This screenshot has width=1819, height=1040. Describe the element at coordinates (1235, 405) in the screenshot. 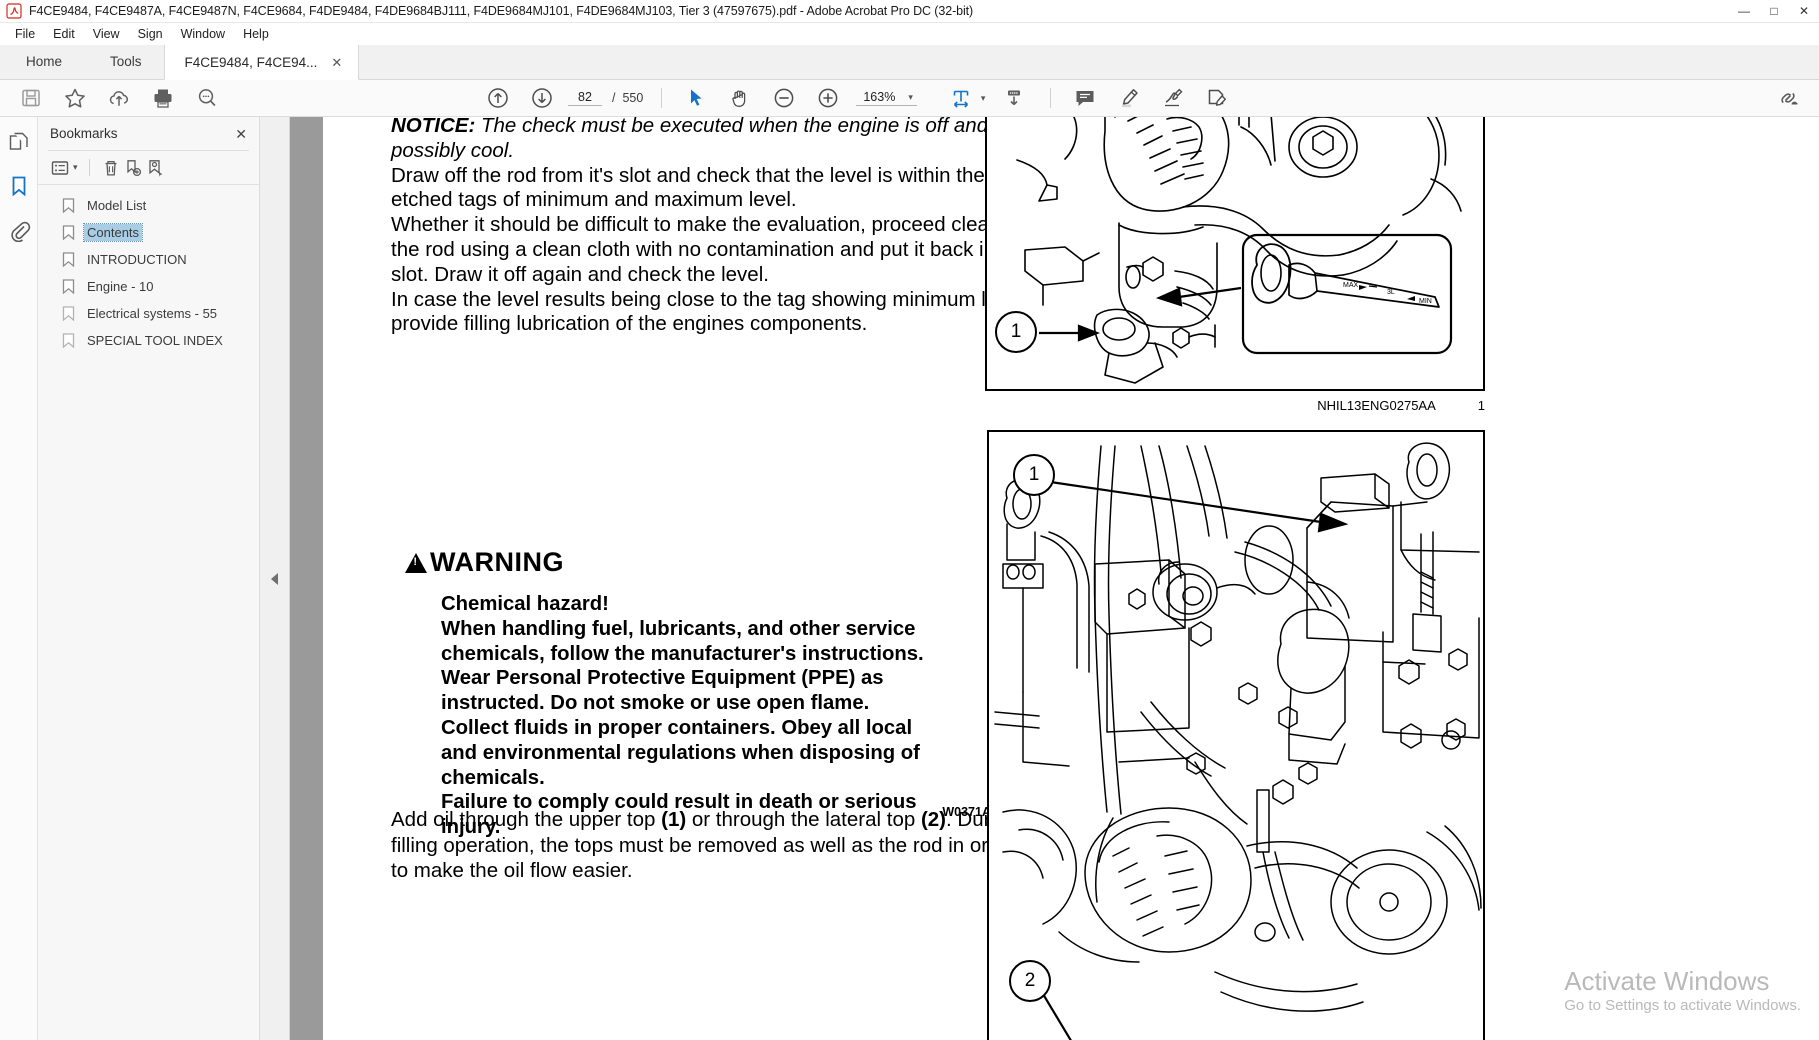

I see `figure-1-caption: NHIL13ENG0275AA 1` at that location.